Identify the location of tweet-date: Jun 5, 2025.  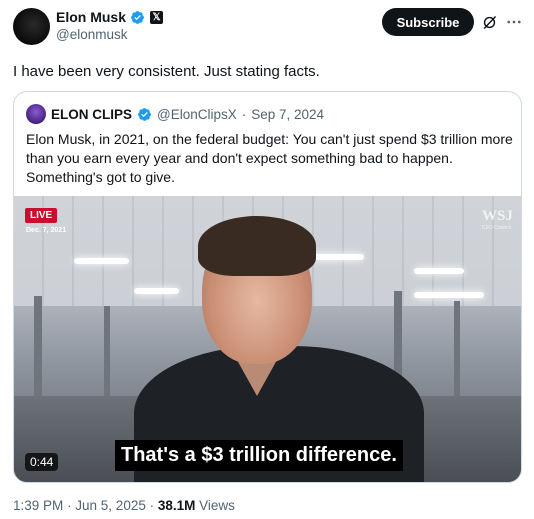
(110, 505).